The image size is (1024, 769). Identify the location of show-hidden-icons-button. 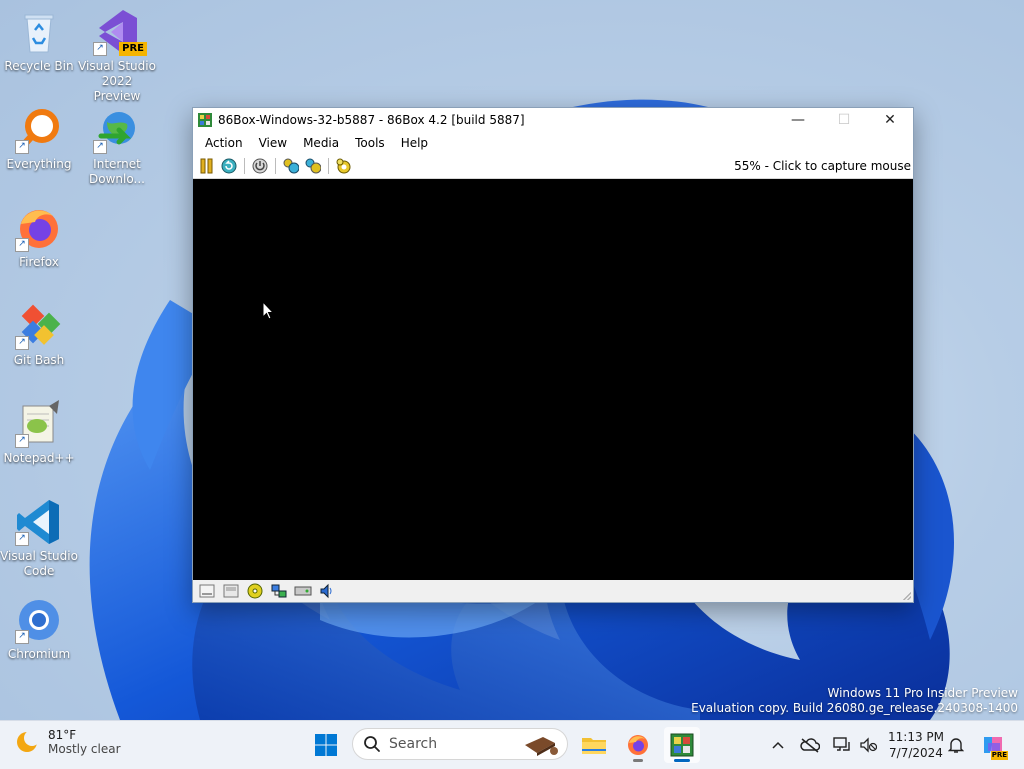
(778, 745).